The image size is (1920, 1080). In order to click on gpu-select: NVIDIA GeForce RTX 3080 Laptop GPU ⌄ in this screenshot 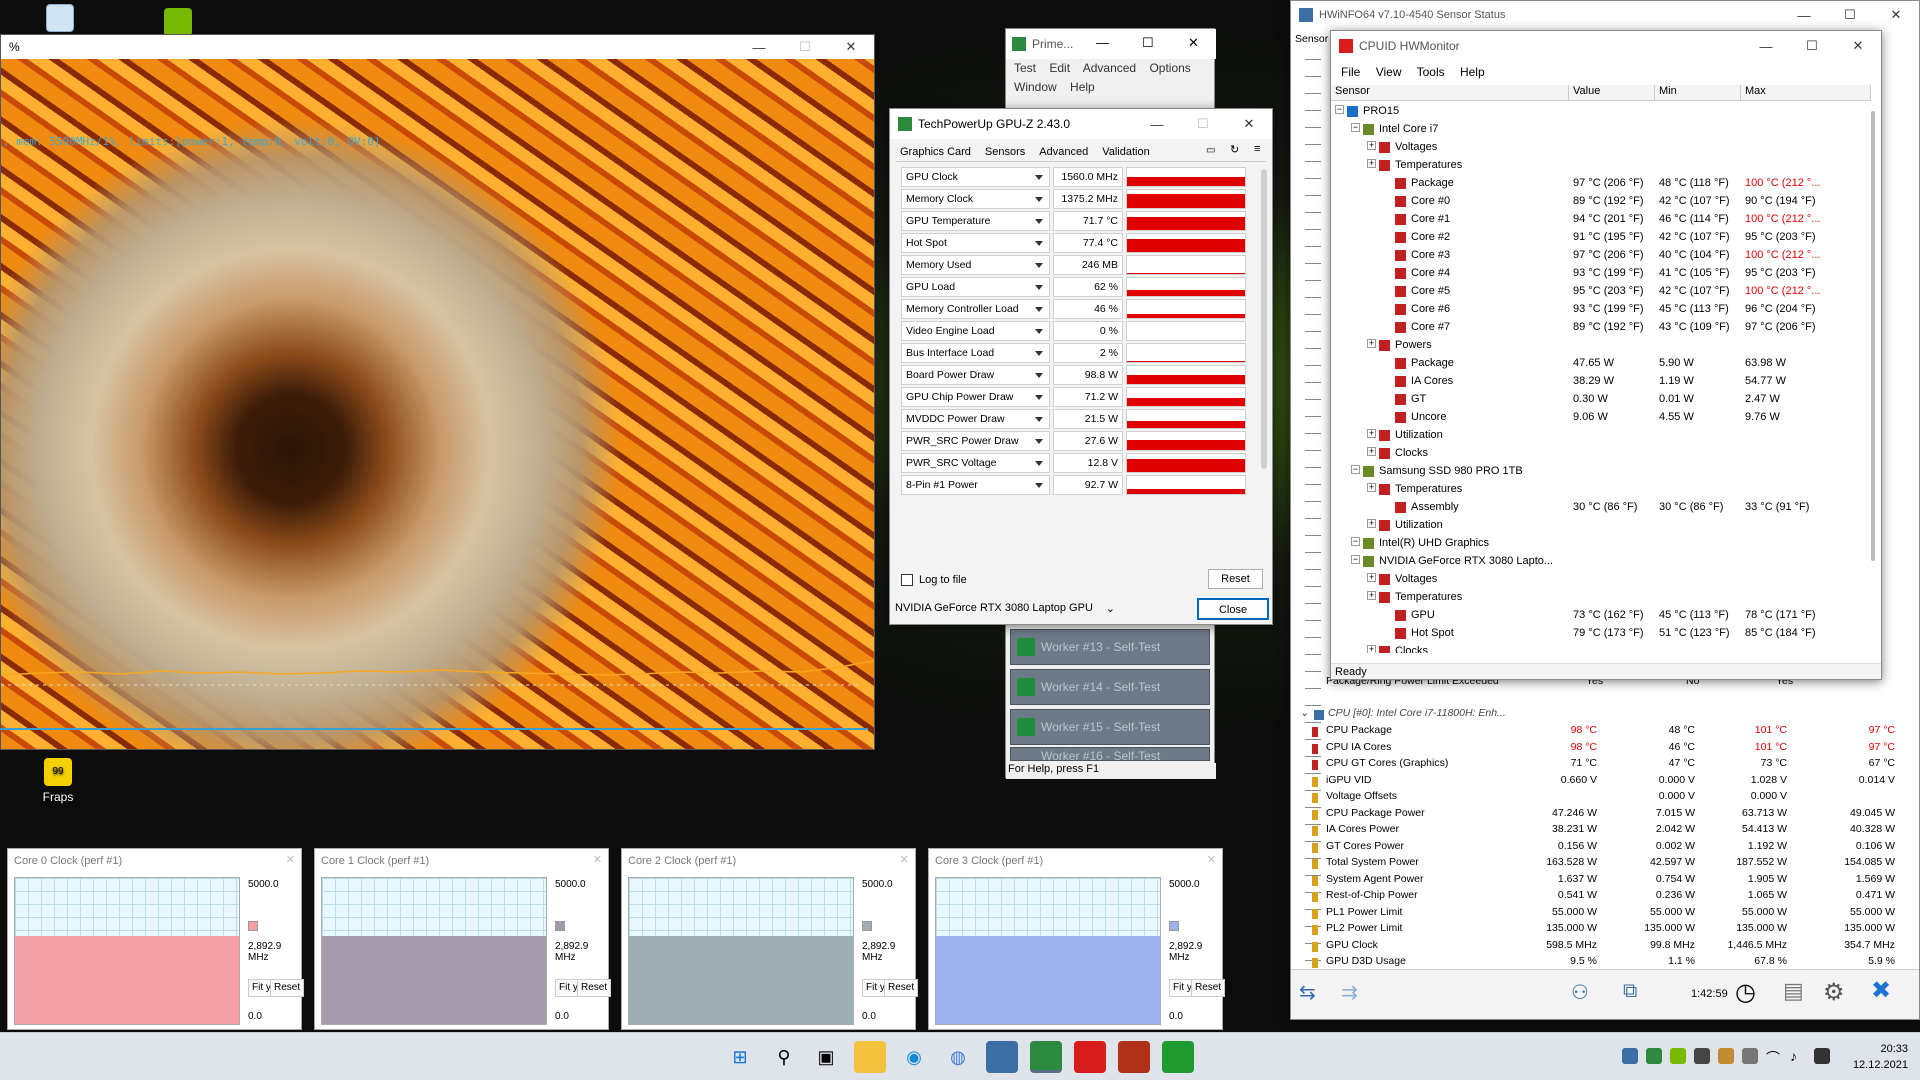, I will do `click(1005, 609)`.